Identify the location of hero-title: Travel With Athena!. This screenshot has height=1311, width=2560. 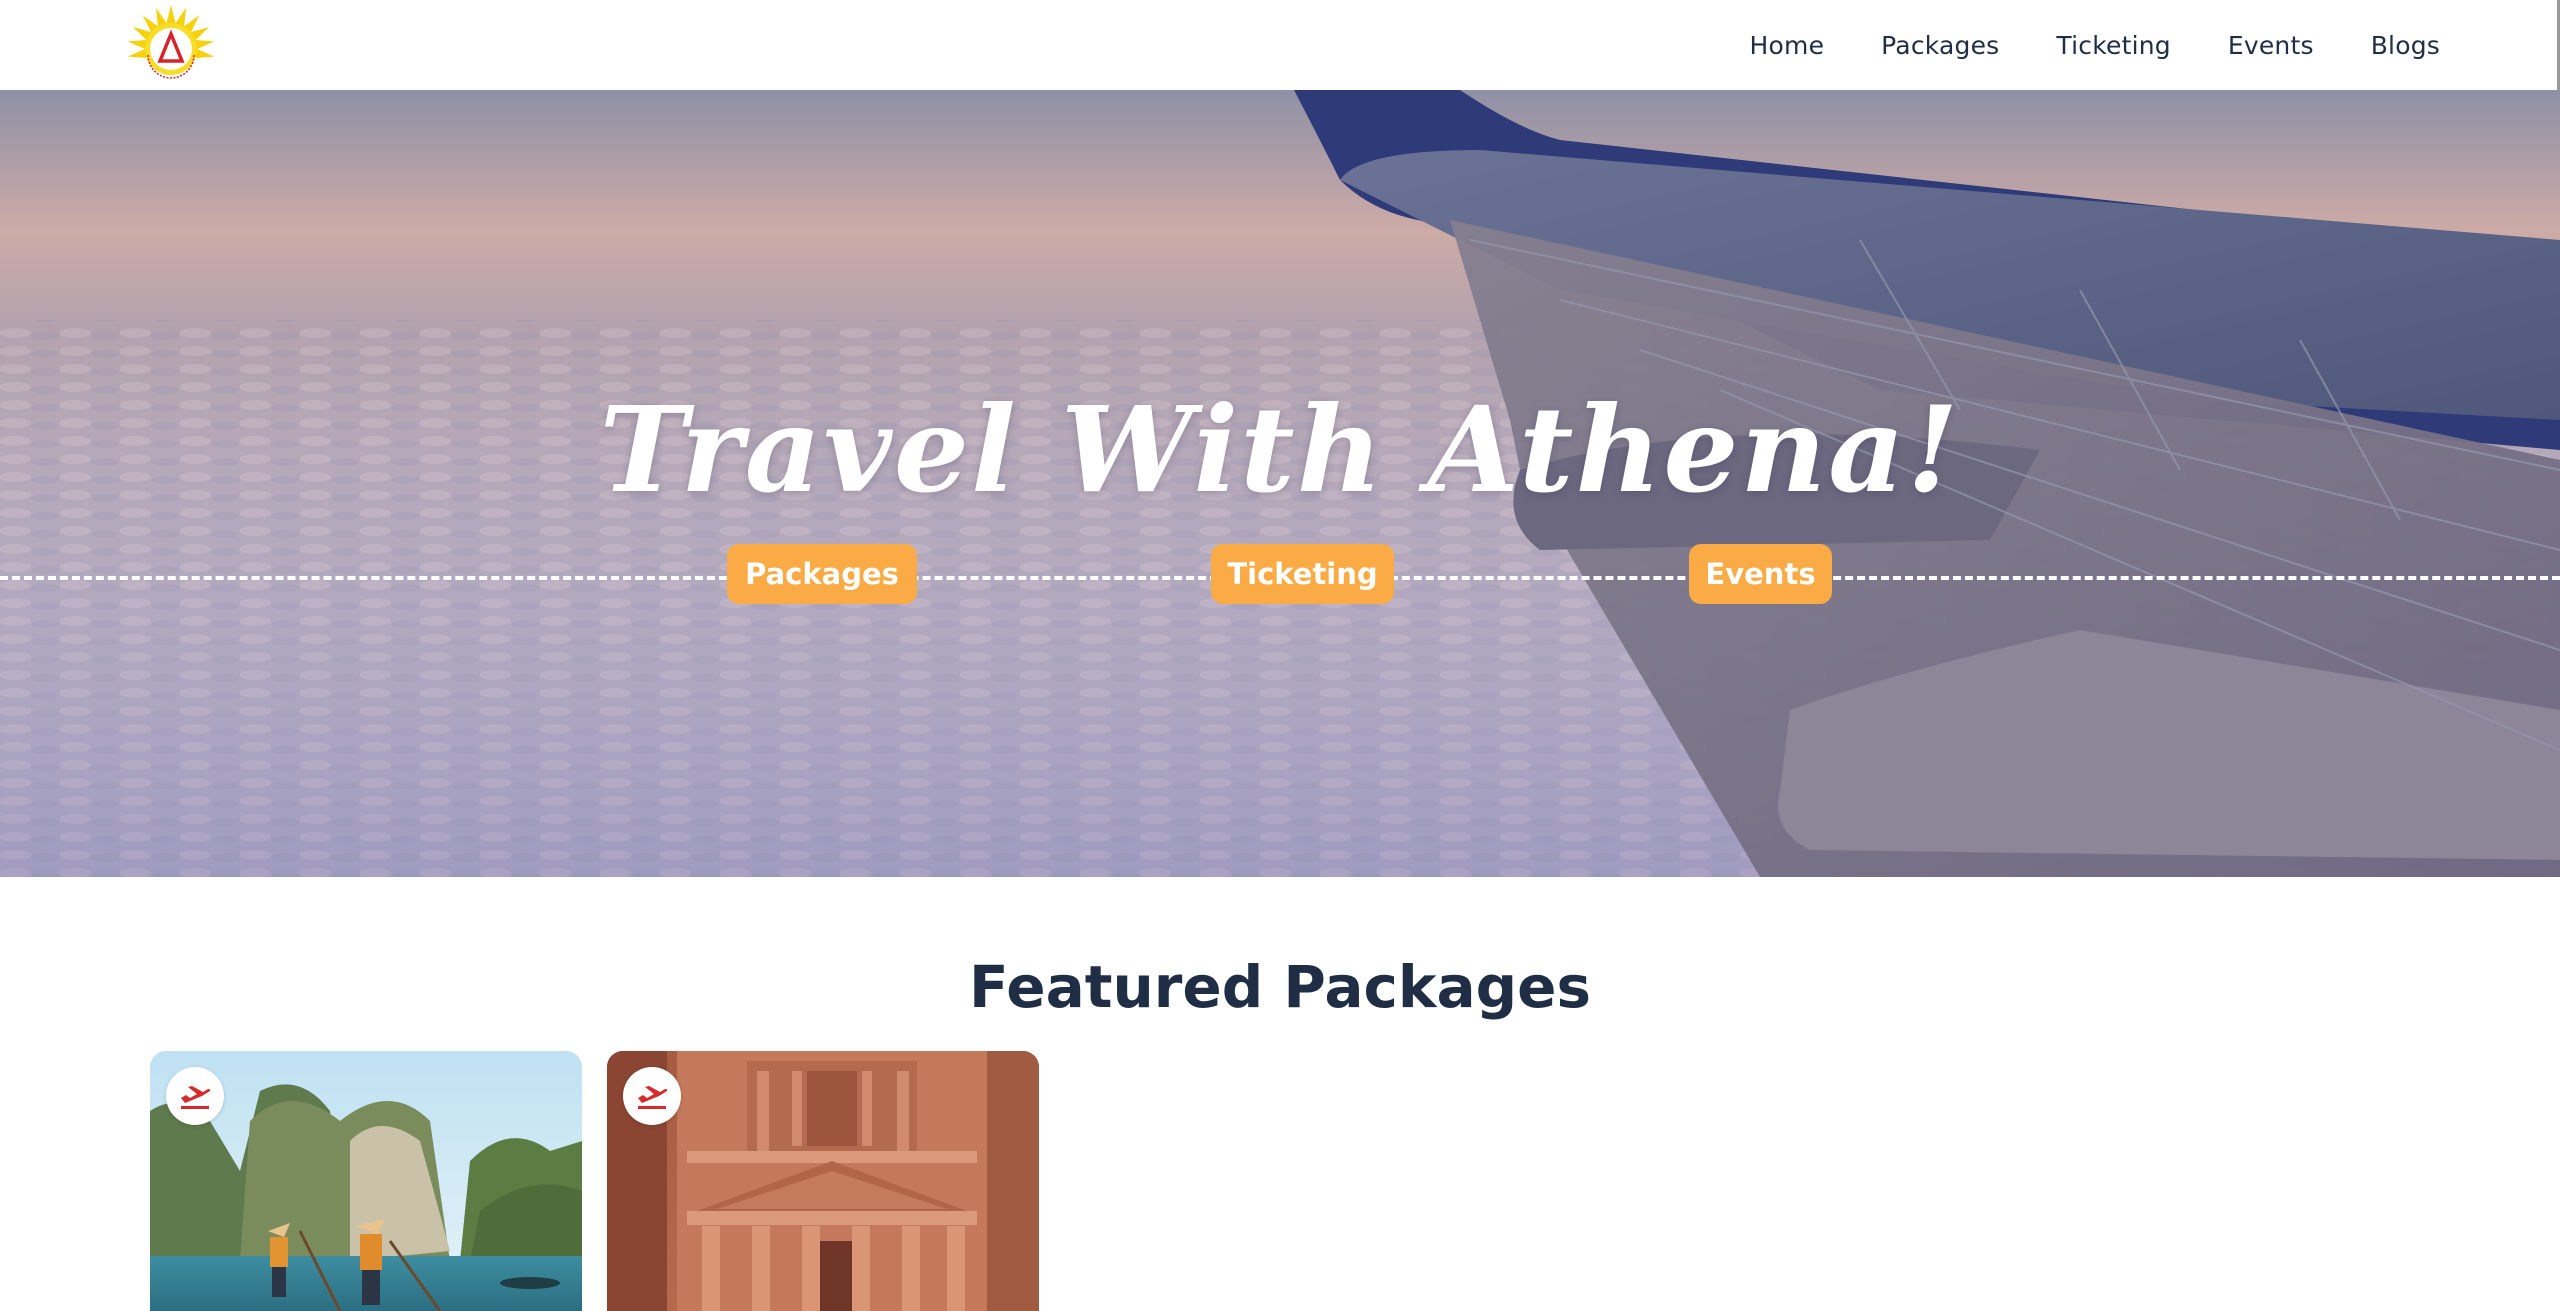
(1280, 449).